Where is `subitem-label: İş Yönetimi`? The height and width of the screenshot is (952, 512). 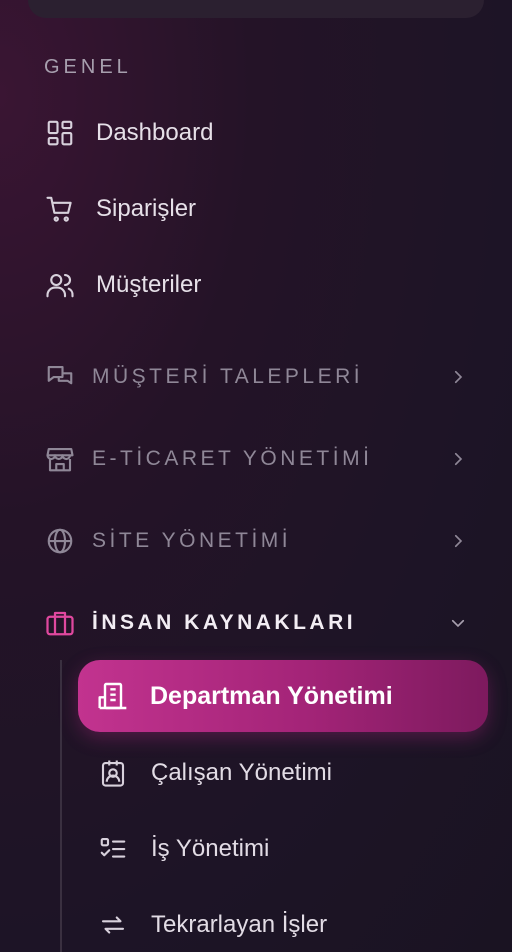 subitem-label: İş Yönetimi is located at coordinates (210, 848).